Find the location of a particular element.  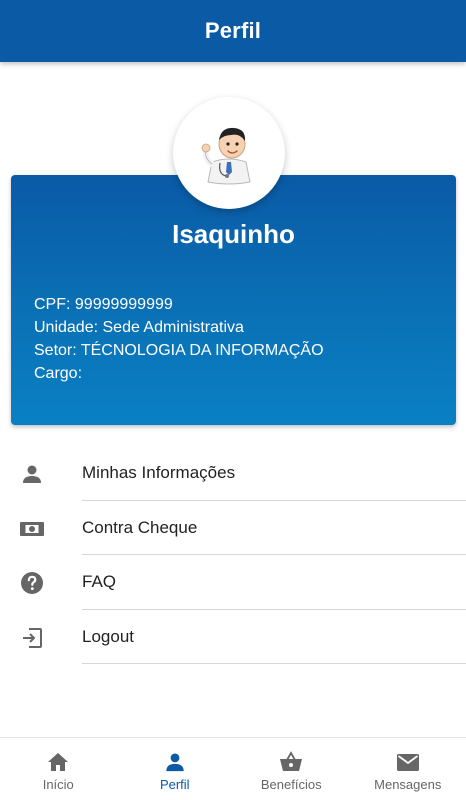

menu-item-logout: Logout is located at coordinates (233, 637).